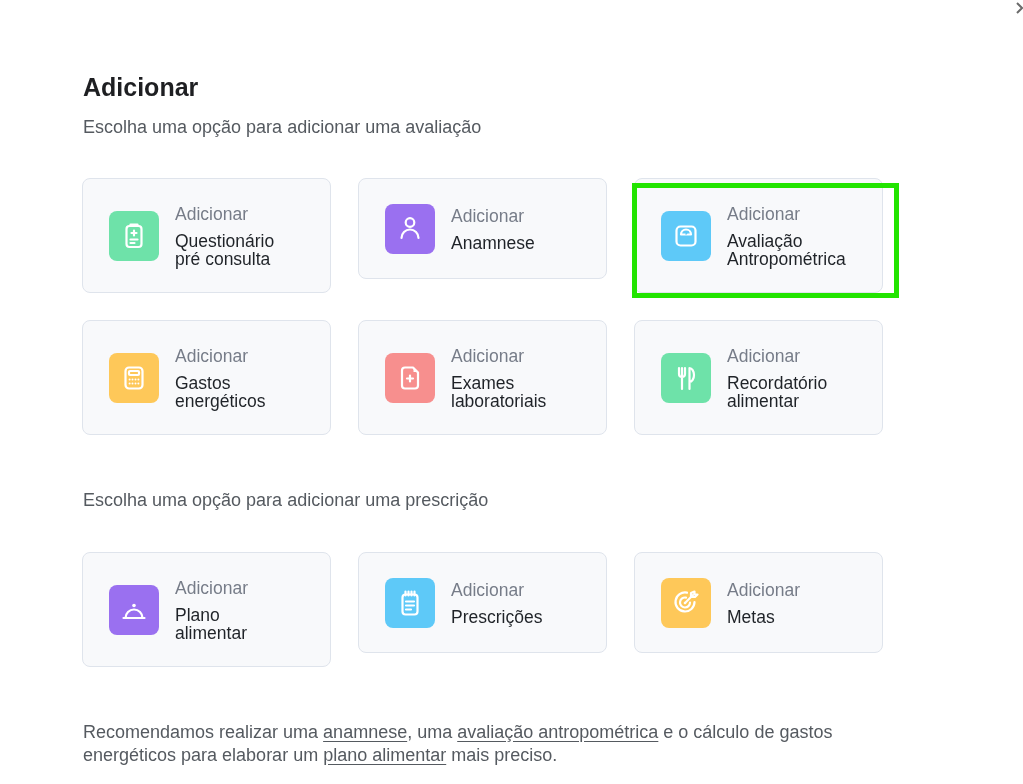 Image resolution: width=1023 pixels, height=784 pixels. What do you see at coordinates (758, 377) in the screenshot?
I see `option-card: Adicionar Recordatório alimentar` at bounding box center [758, 377].